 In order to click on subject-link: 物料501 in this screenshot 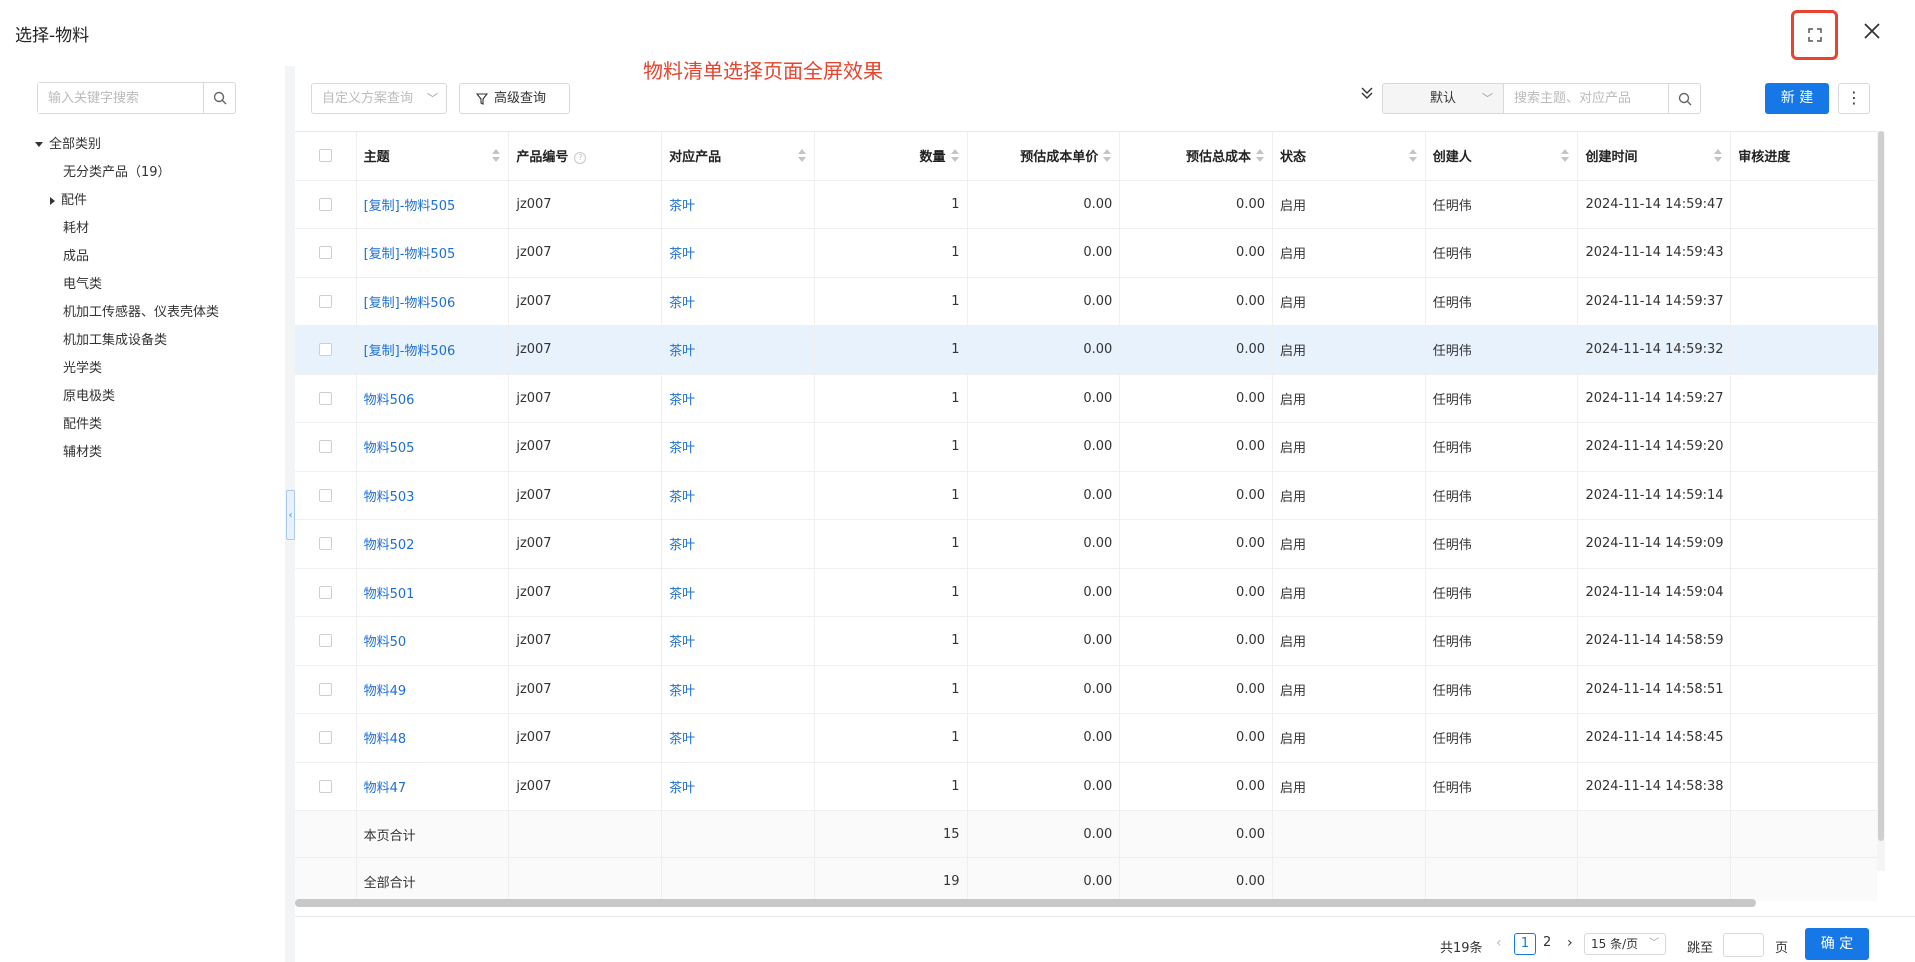, I will do `click(433, 592)`.